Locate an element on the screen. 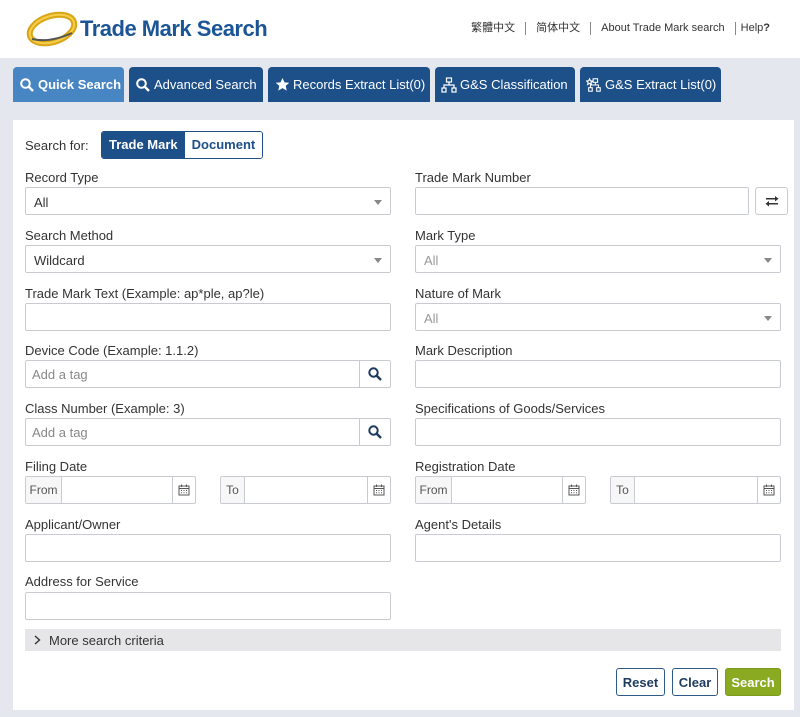 The height and width of the screenshot is (717, 800). mark-description-label: Mark Description is located at coordinates (464, 350).